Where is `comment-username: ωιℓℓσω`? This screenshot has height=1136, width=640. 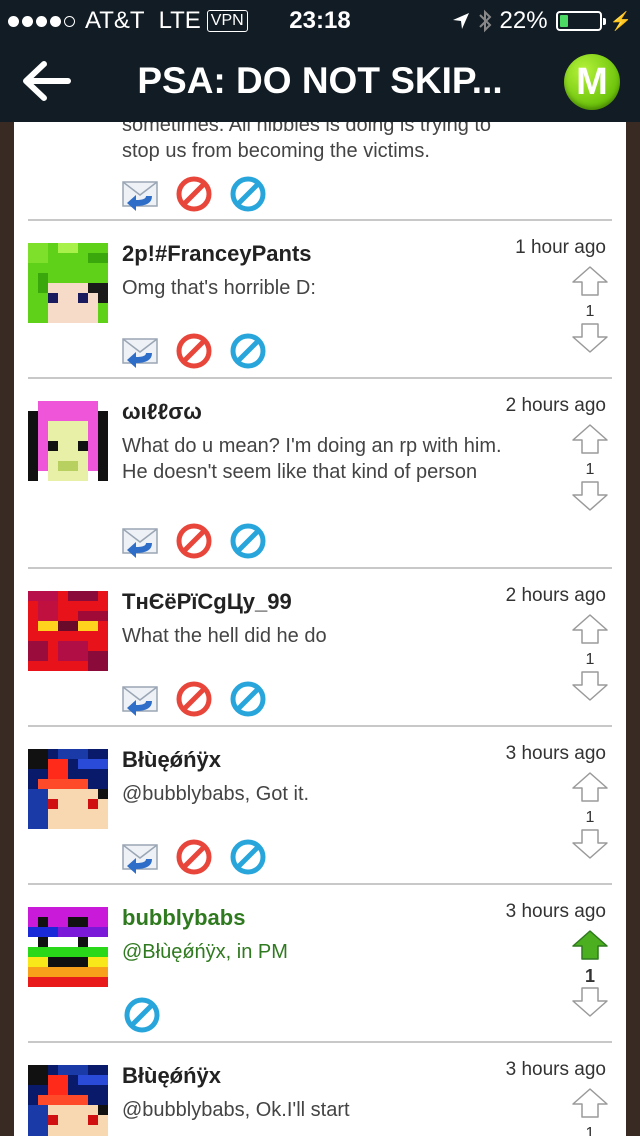
comment-username: ωιℓℓσω is located at coordinates (162, 412).